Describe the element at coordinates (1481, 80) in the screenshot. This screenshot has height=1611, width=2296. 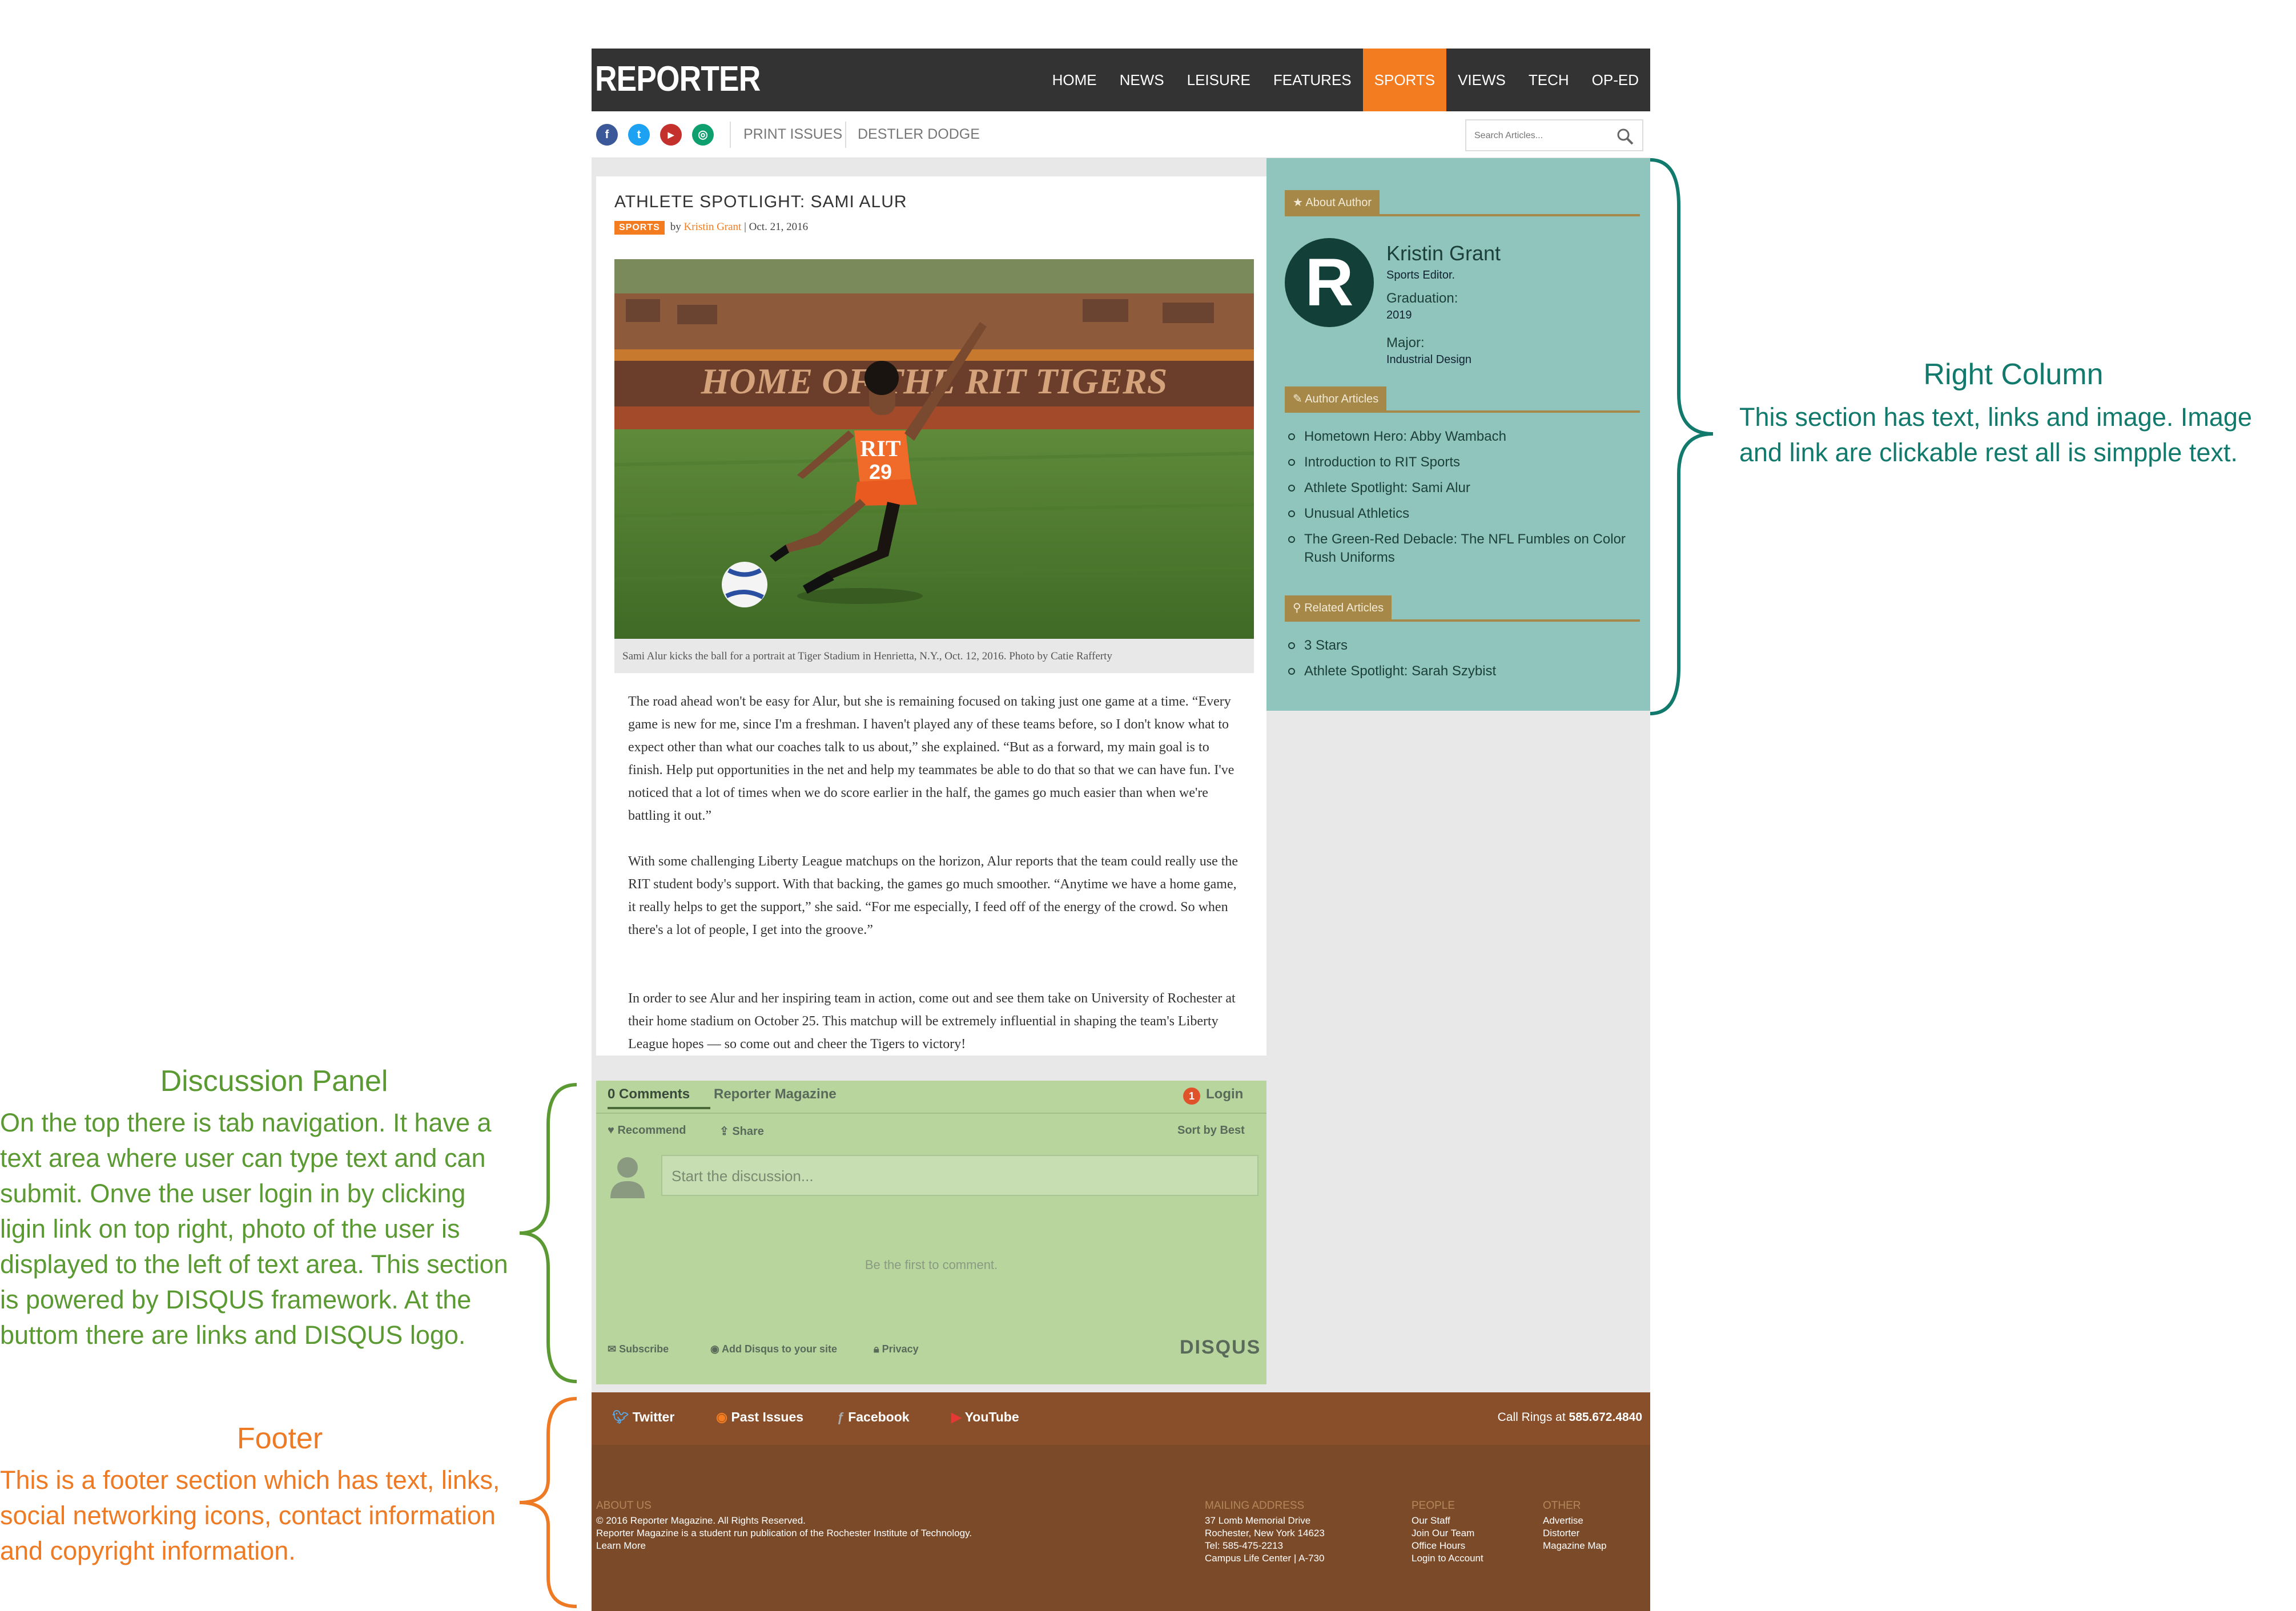
I see `nav-views: VIEWS` at that location.